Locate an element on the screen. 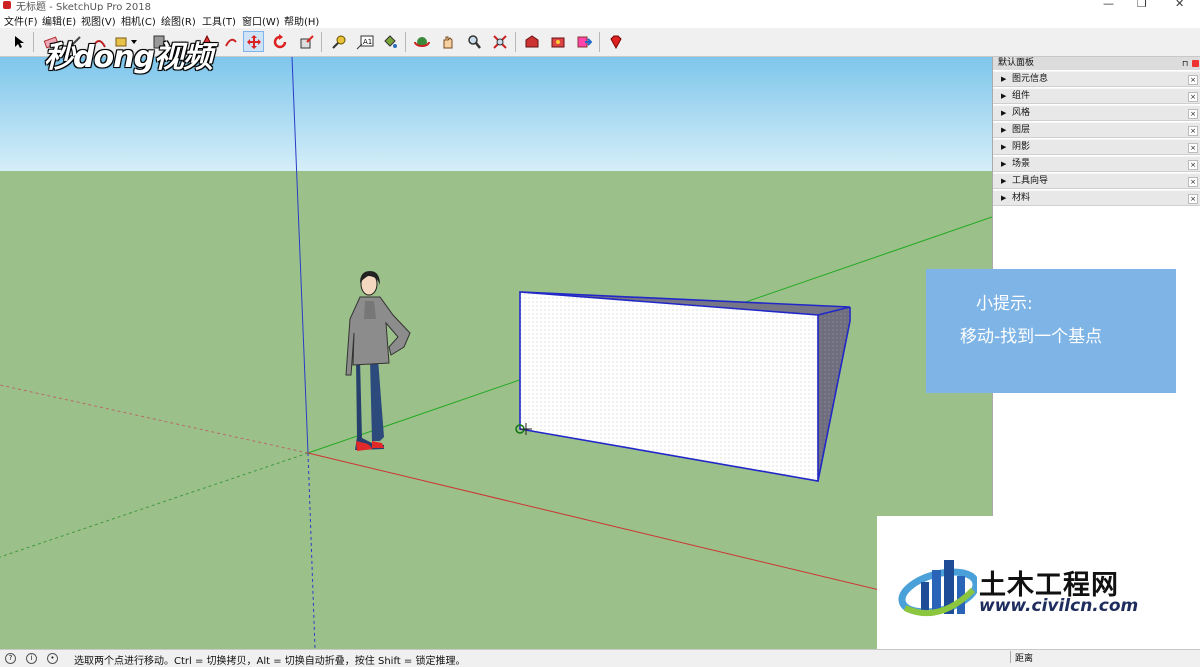 This screenshot has height=667, width=1200. tip-heading: 小提示: is located at coordinates (1004, 304).